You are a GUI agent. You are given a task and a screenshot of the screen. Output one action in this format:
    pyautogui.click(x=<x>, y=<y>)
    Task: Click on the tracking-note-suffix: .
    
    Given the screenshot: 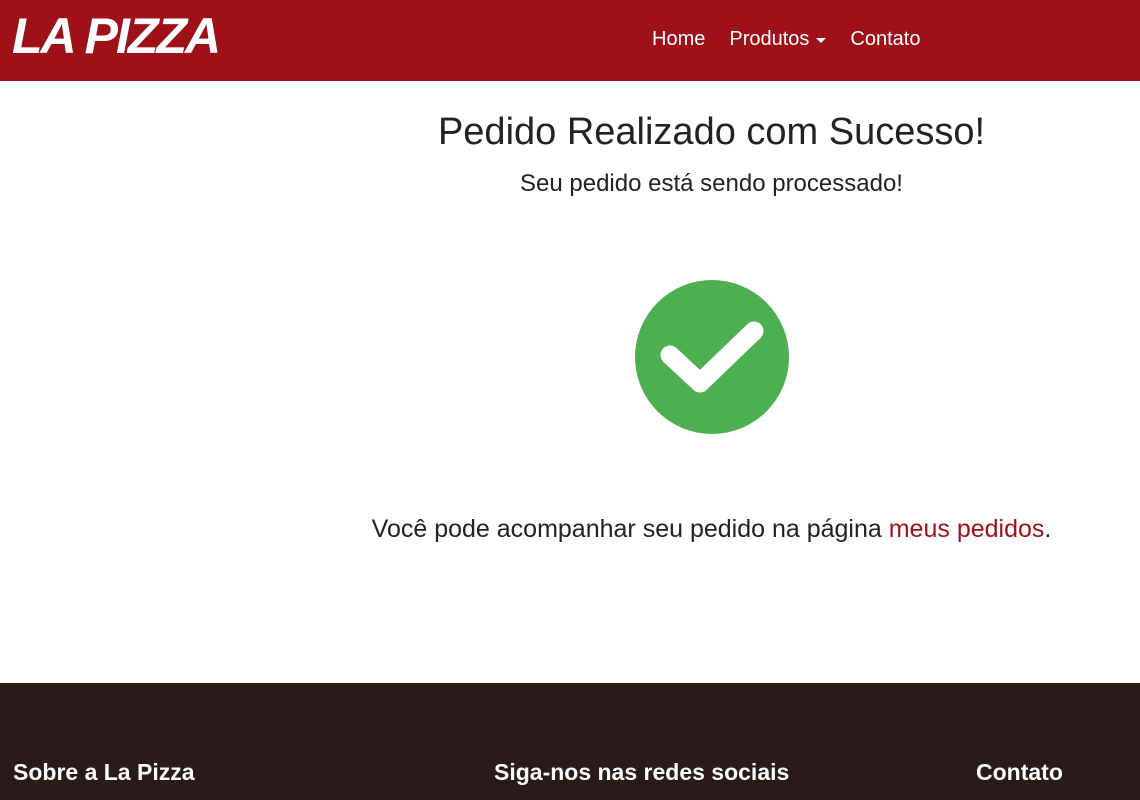 What is the action you would take?
    pyautogui.click(x=1048, y=529)
    